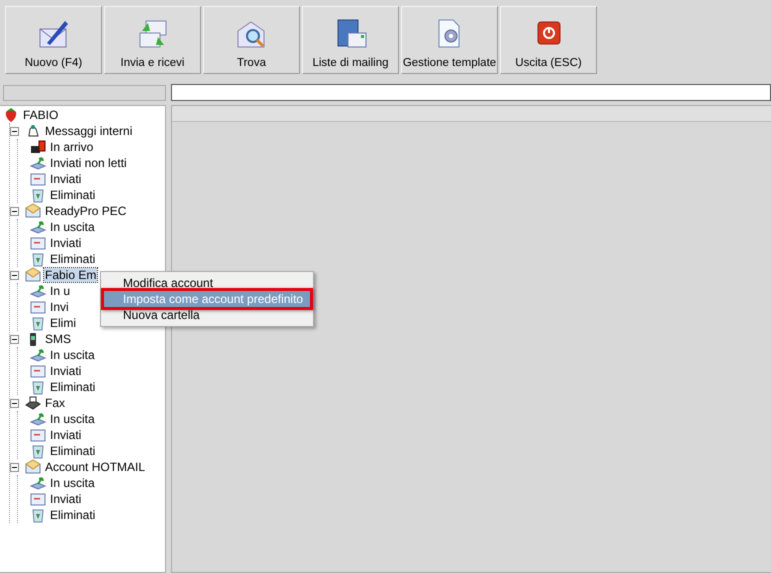  I want to click on folder-item: Inviati non letti, so click(88, 163).